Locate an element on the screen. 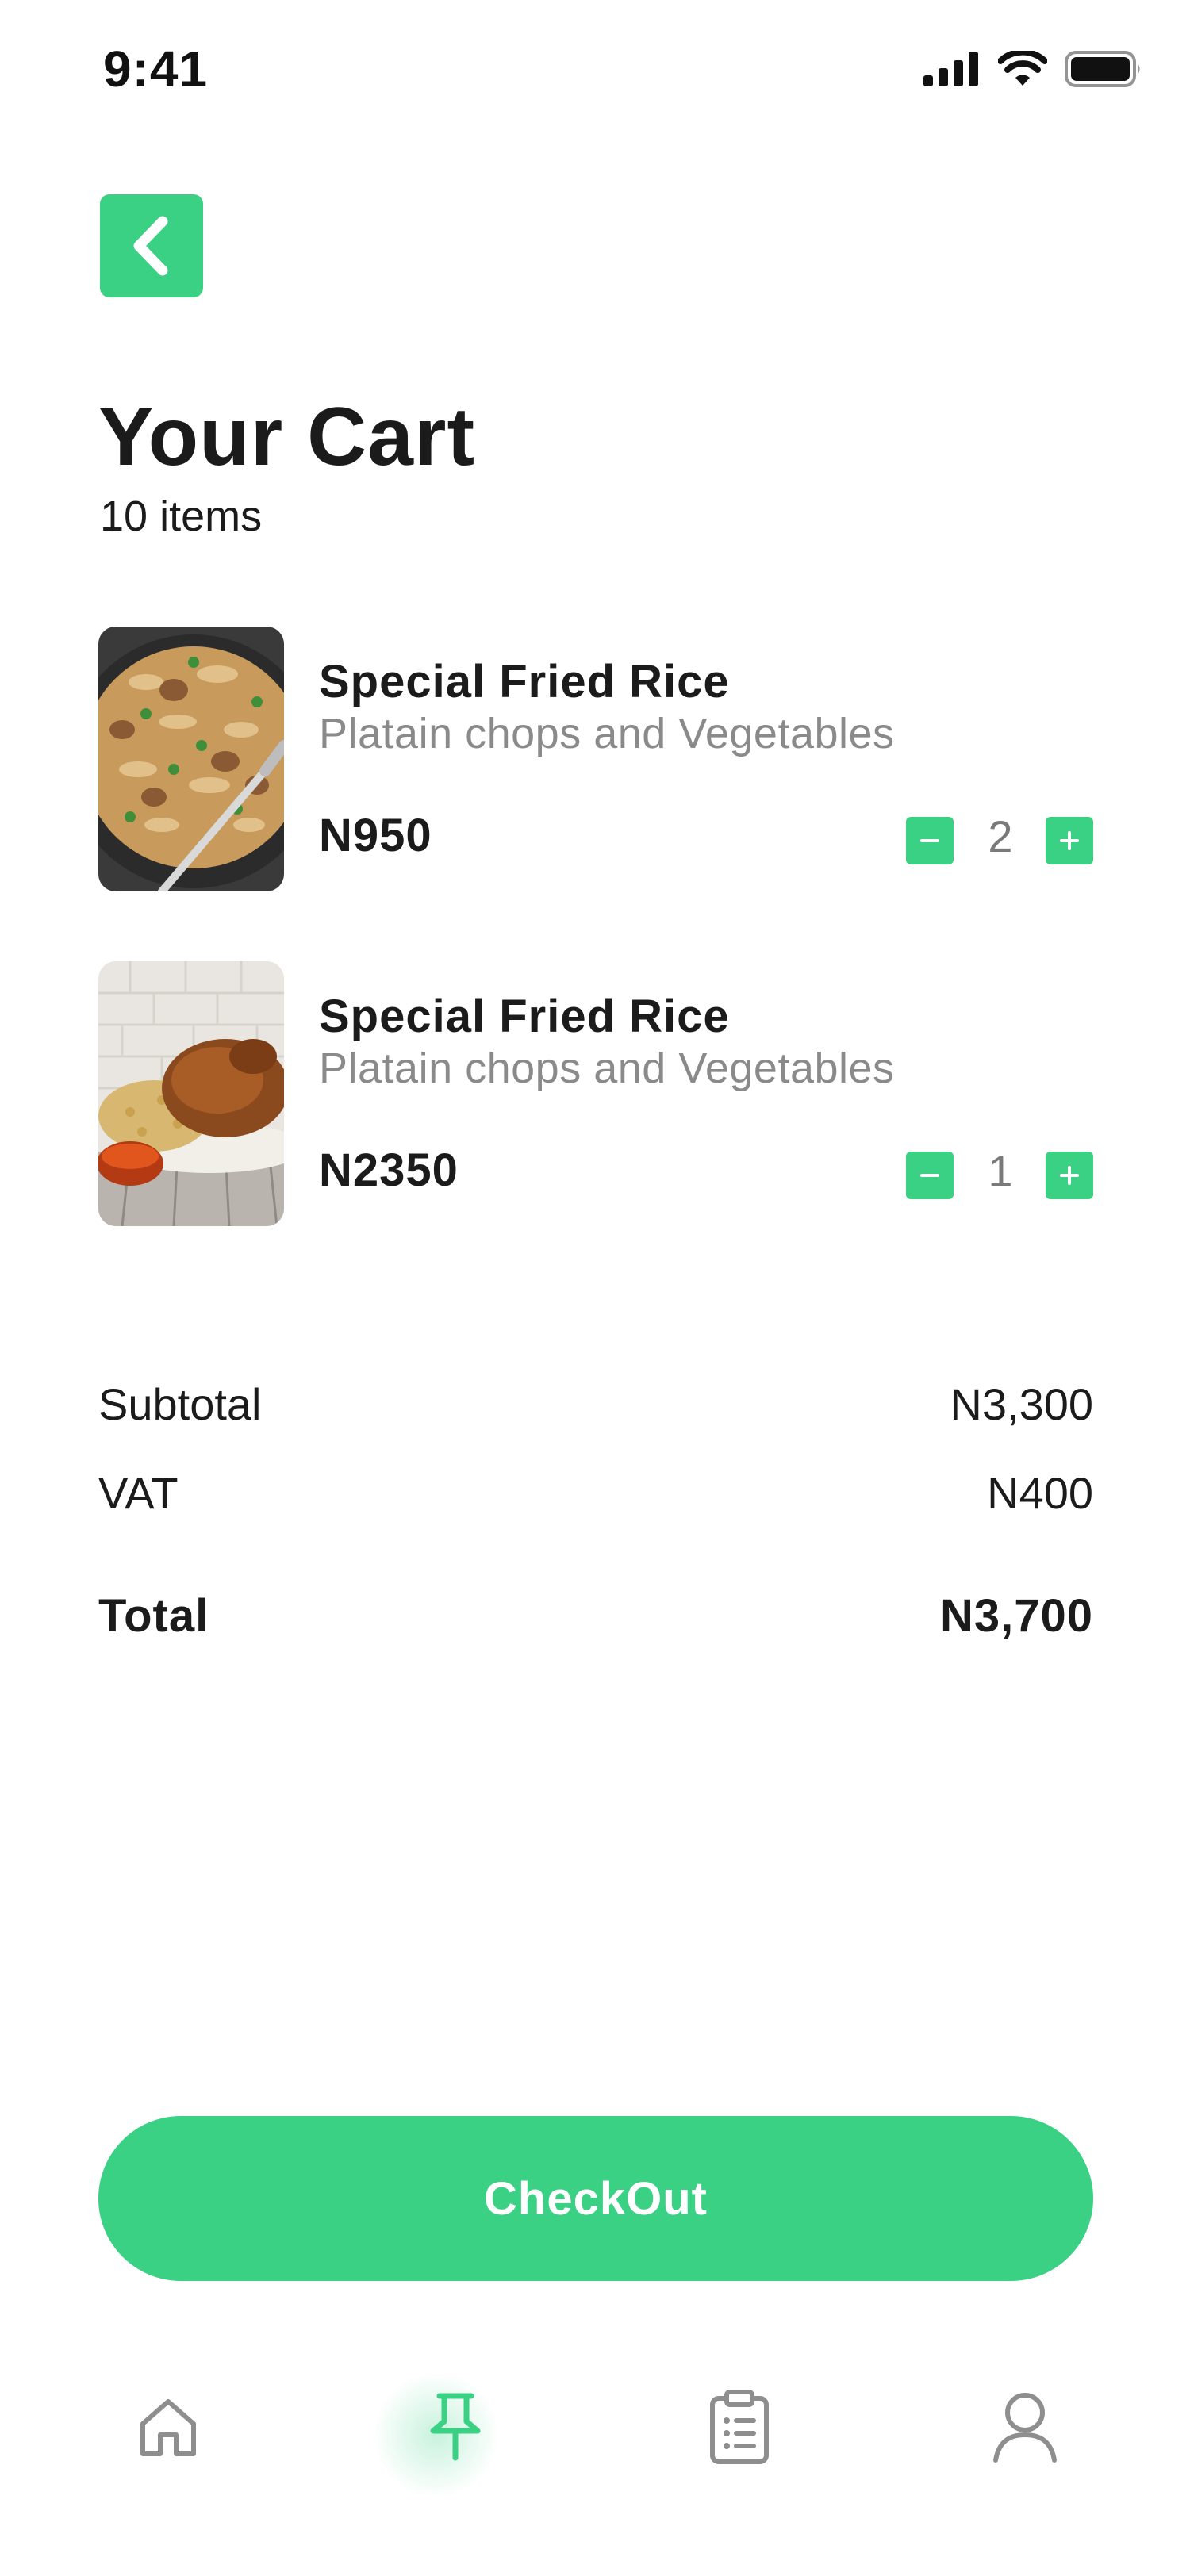  bottom-nav is located at coordinates (595, 2427).